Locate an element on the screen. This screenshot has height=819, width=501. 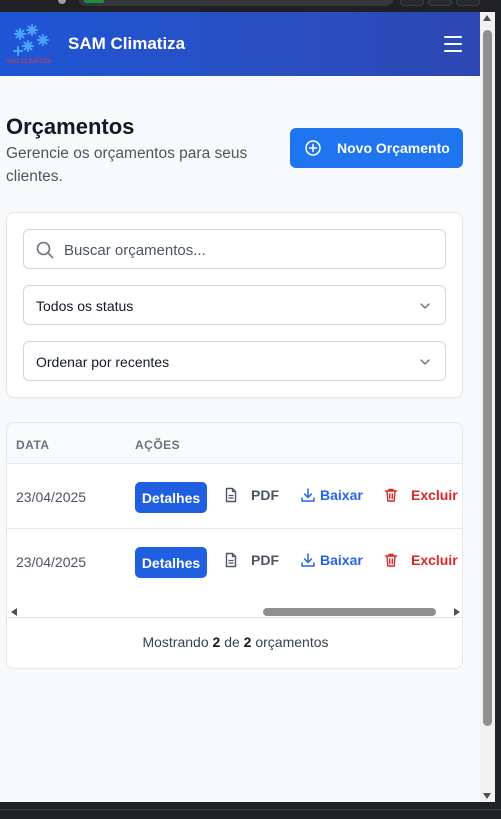
scroll-up-arrow-icon is located at coordinates (487, 18).